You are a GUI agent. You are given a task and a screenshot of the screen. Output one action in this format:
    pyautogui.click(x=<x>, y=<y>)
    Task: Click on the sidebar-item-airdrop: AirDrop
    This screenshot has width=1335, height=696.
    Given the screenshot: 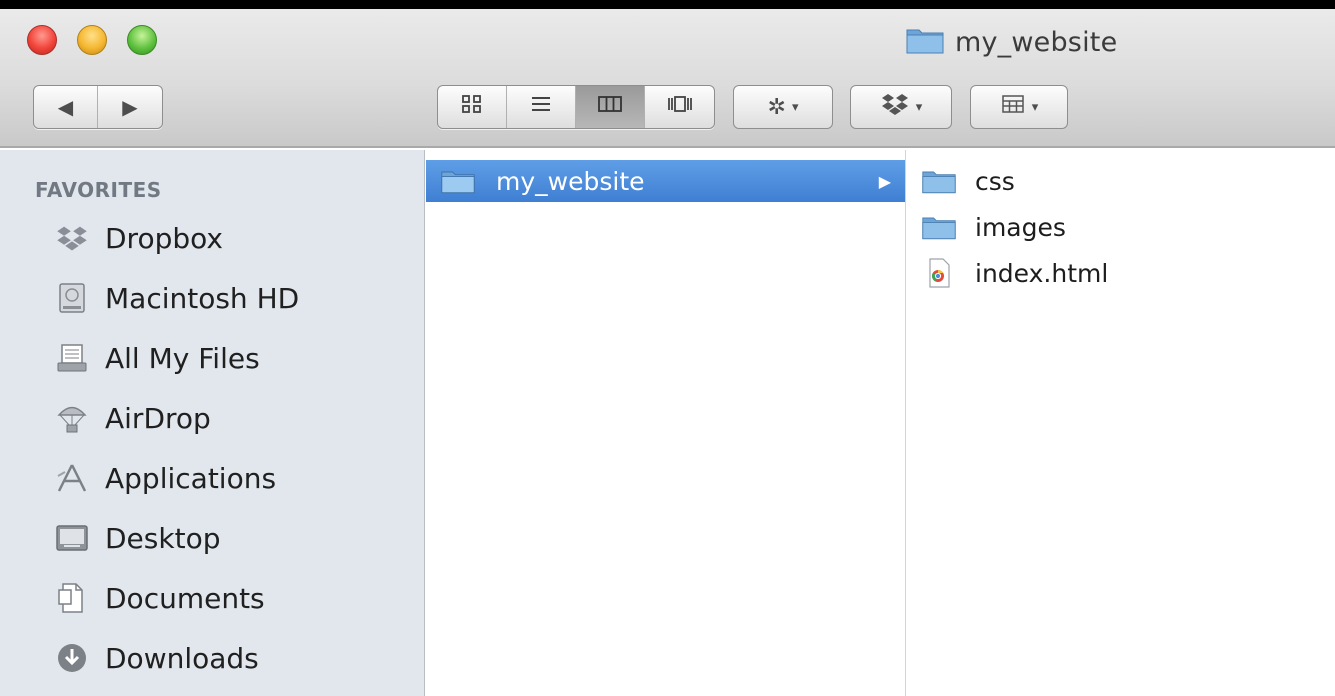 What is the action you would take?
    pyautogui.click(x=133, y=418)
    